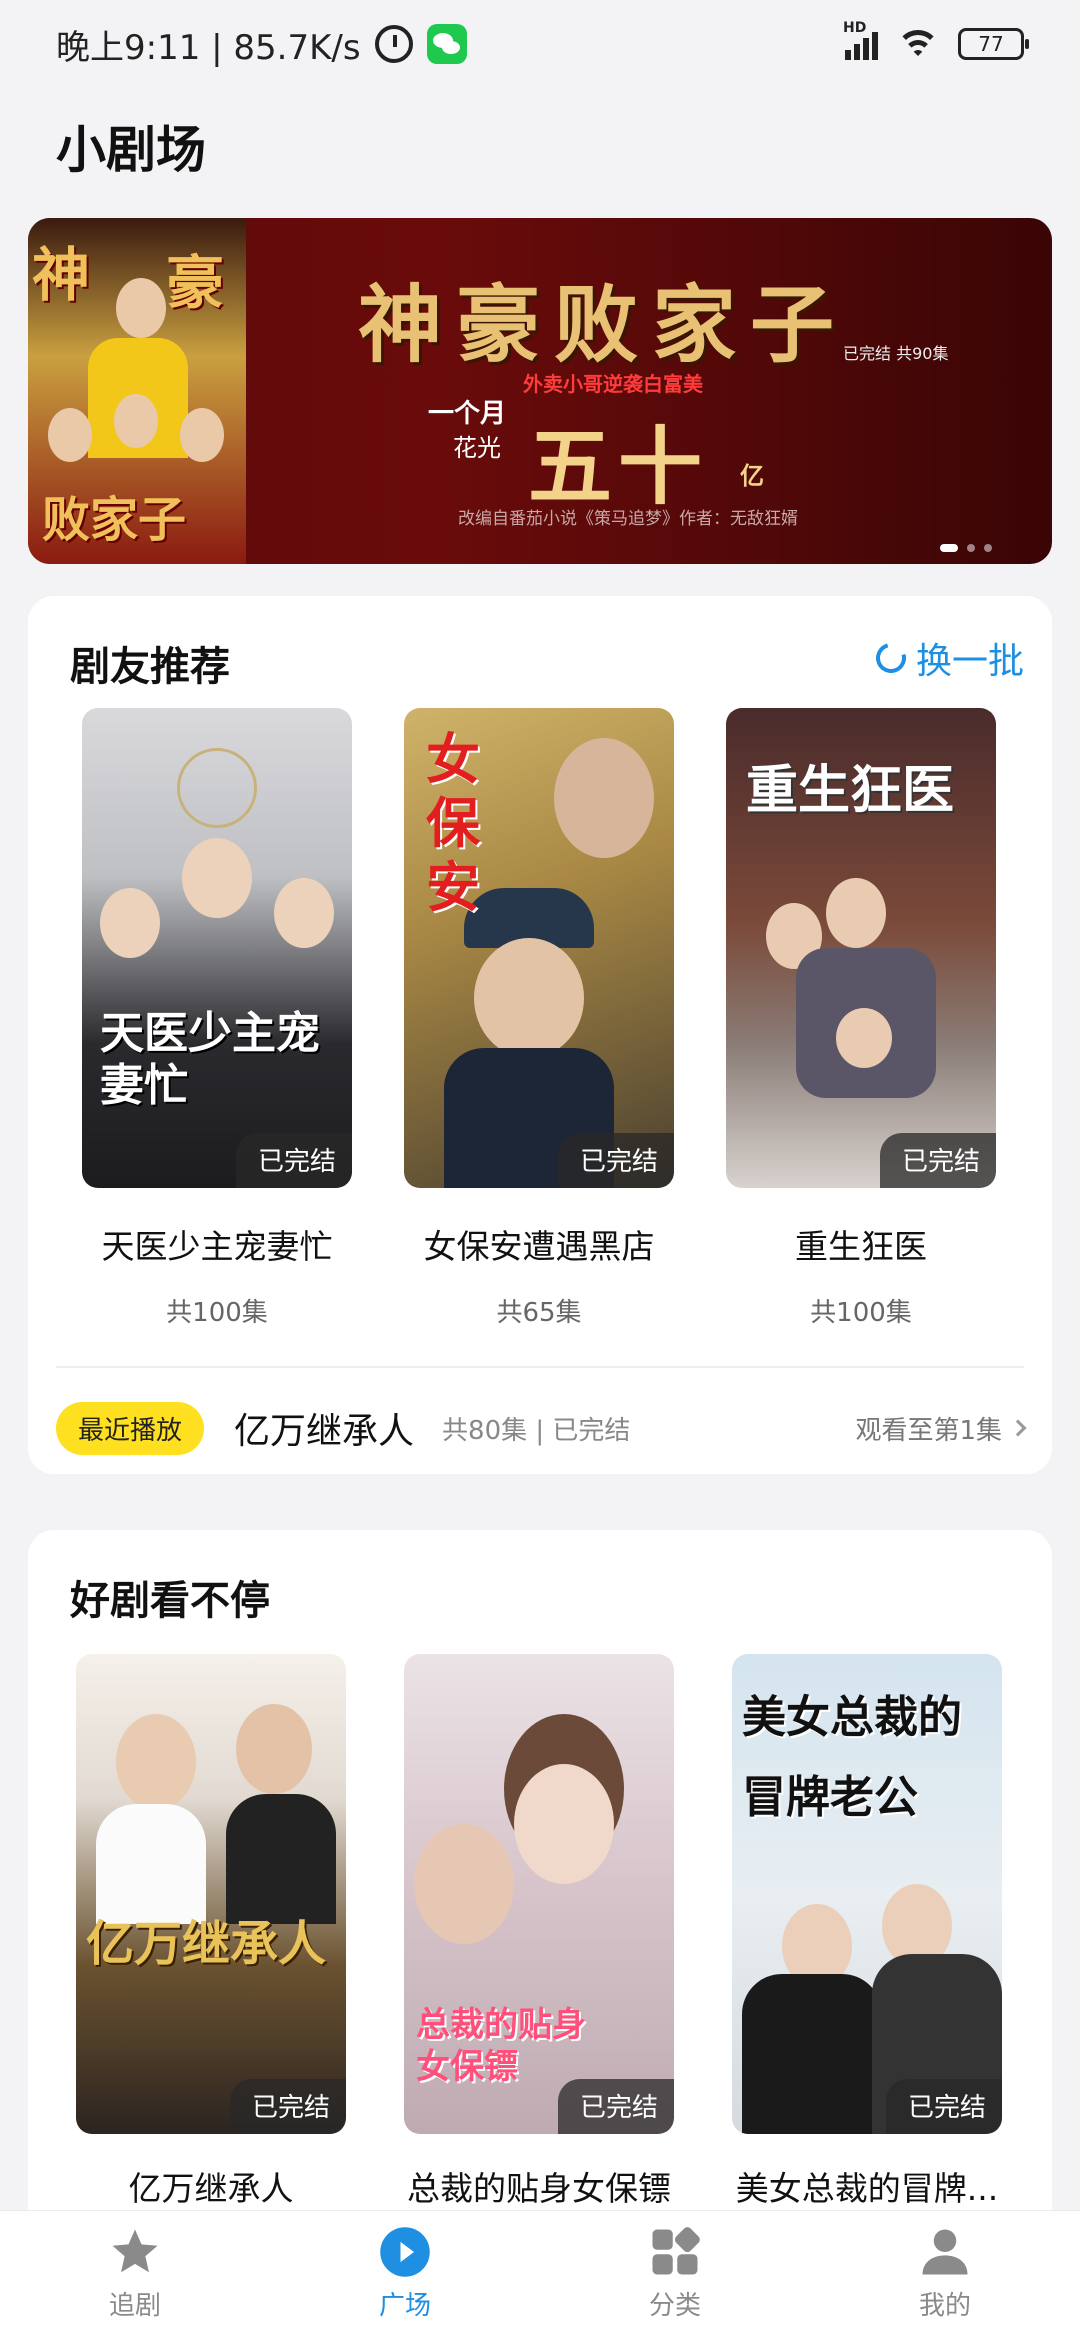 Image resolution: width=1080 pixels, height=2340 pixels. I want to click on recommend-heading: 剧友推荐, so click(150, 667).